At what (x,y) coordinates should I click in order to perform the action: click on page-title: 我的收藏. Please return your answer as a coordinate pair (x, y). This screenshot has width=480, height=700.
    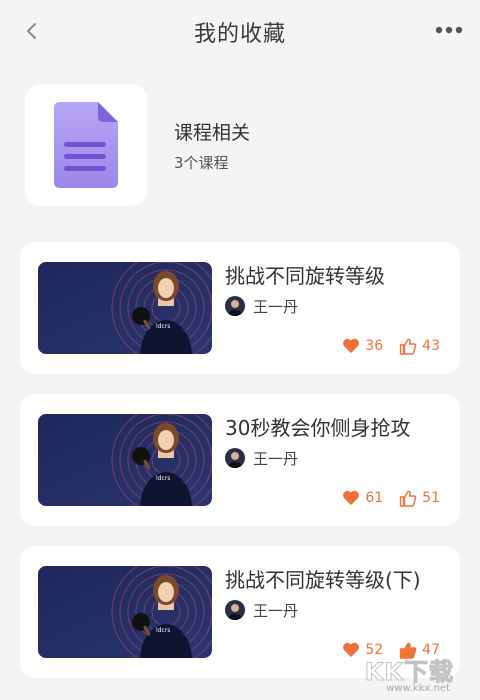
    Looking at the image, I should click on (239, 34).